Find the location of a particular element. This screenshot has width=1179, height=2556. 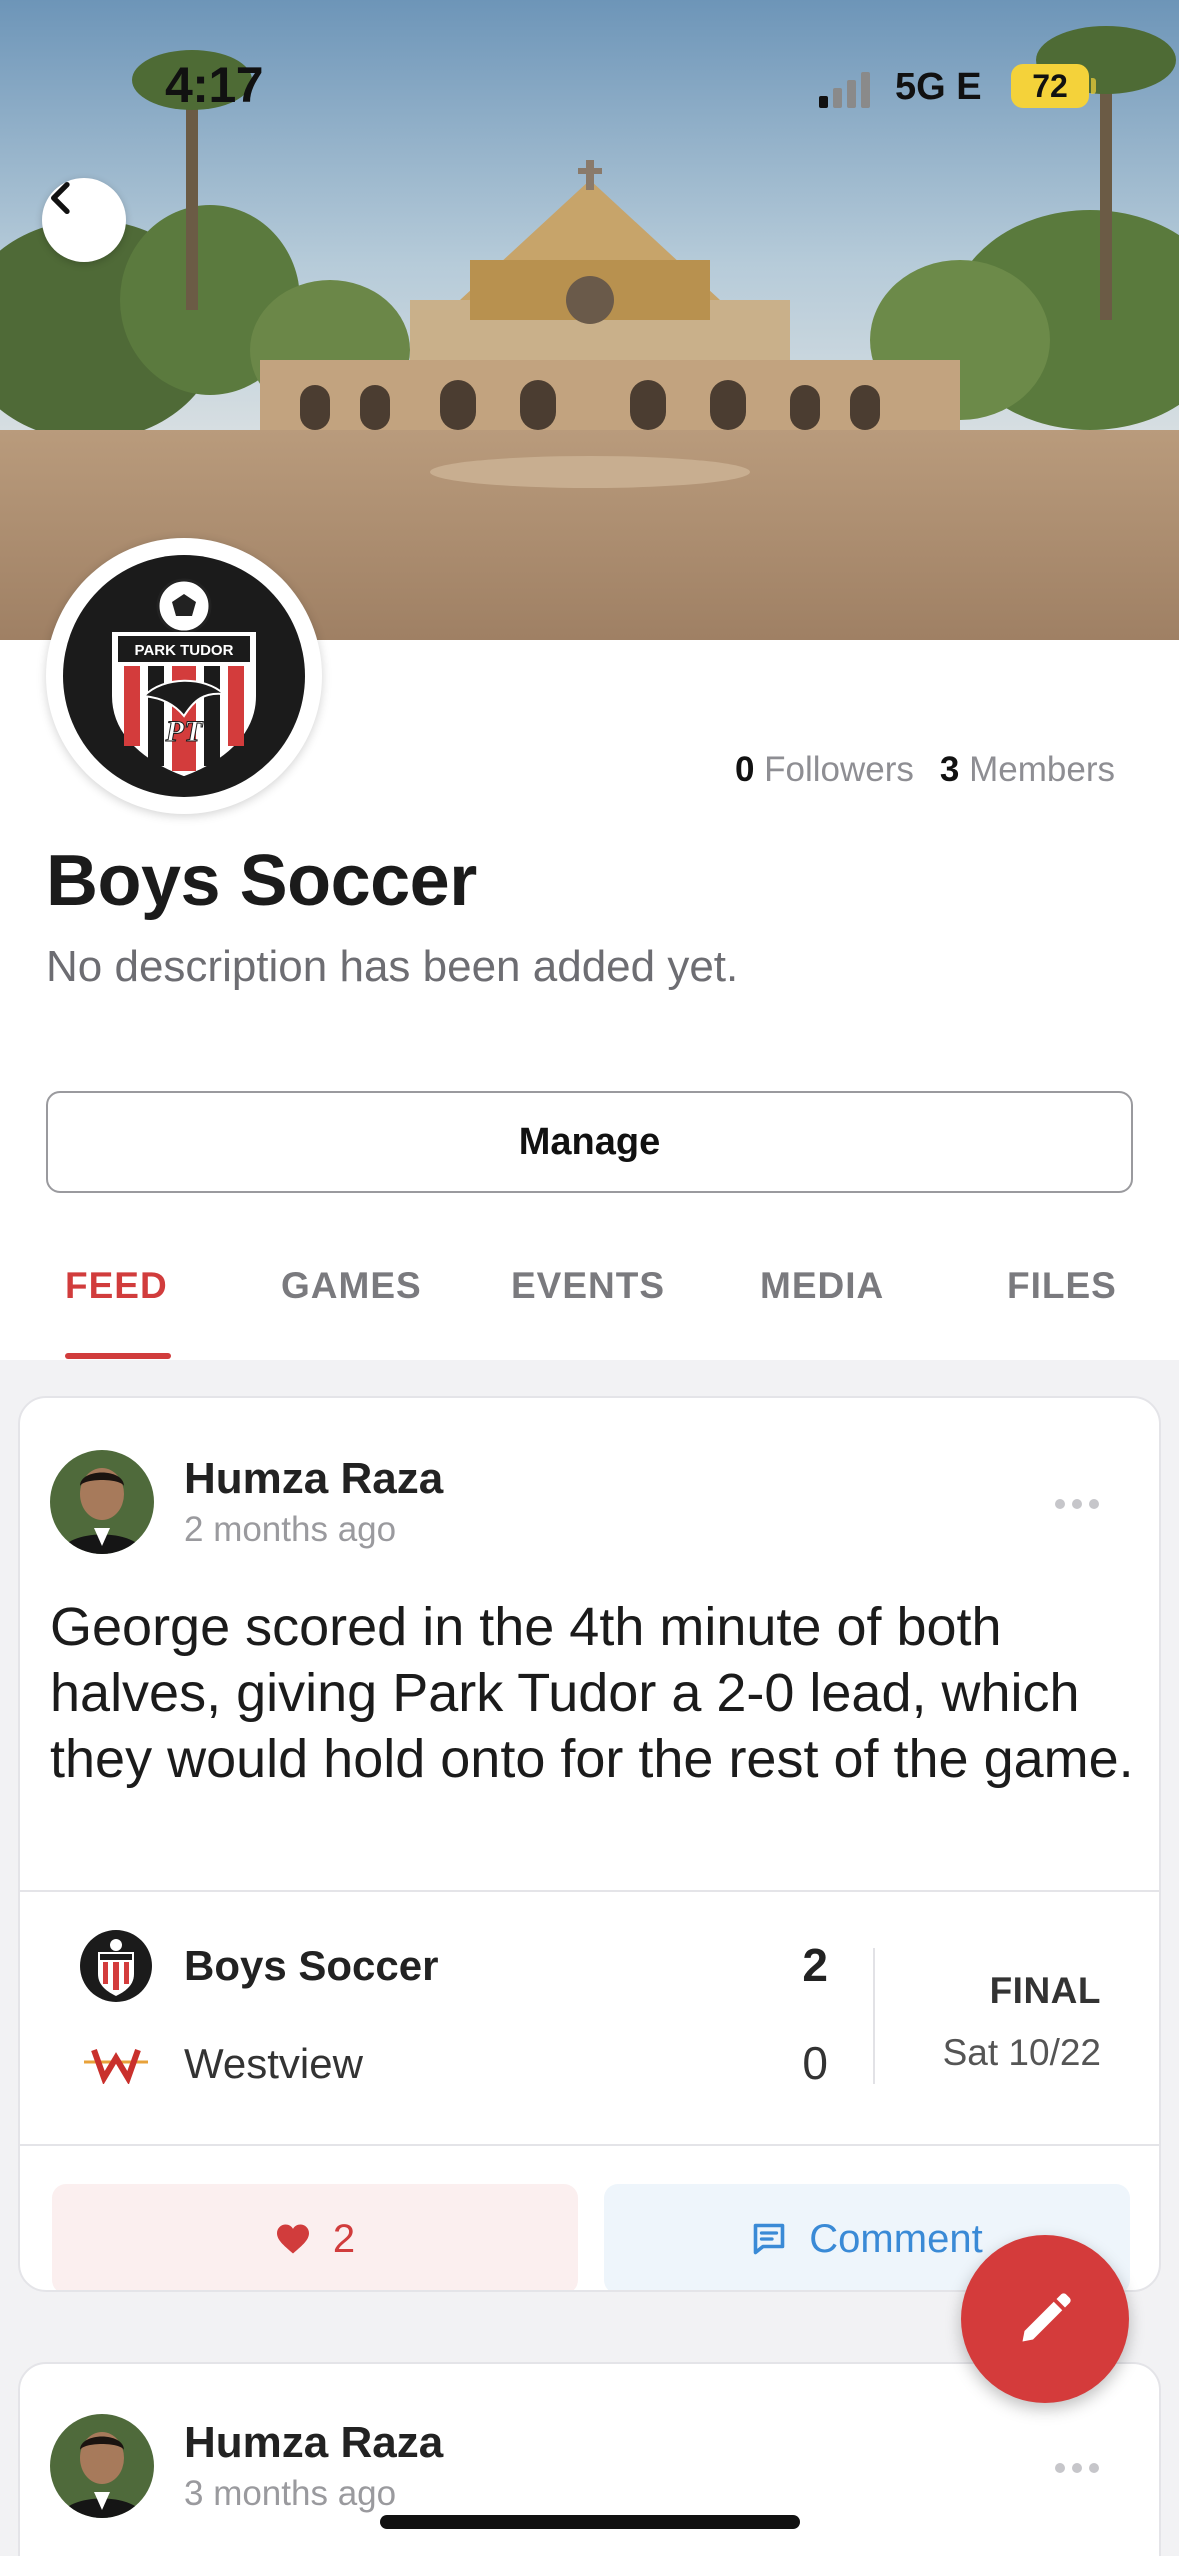

active-tab-indicator is located at coordinates (118, 1356).